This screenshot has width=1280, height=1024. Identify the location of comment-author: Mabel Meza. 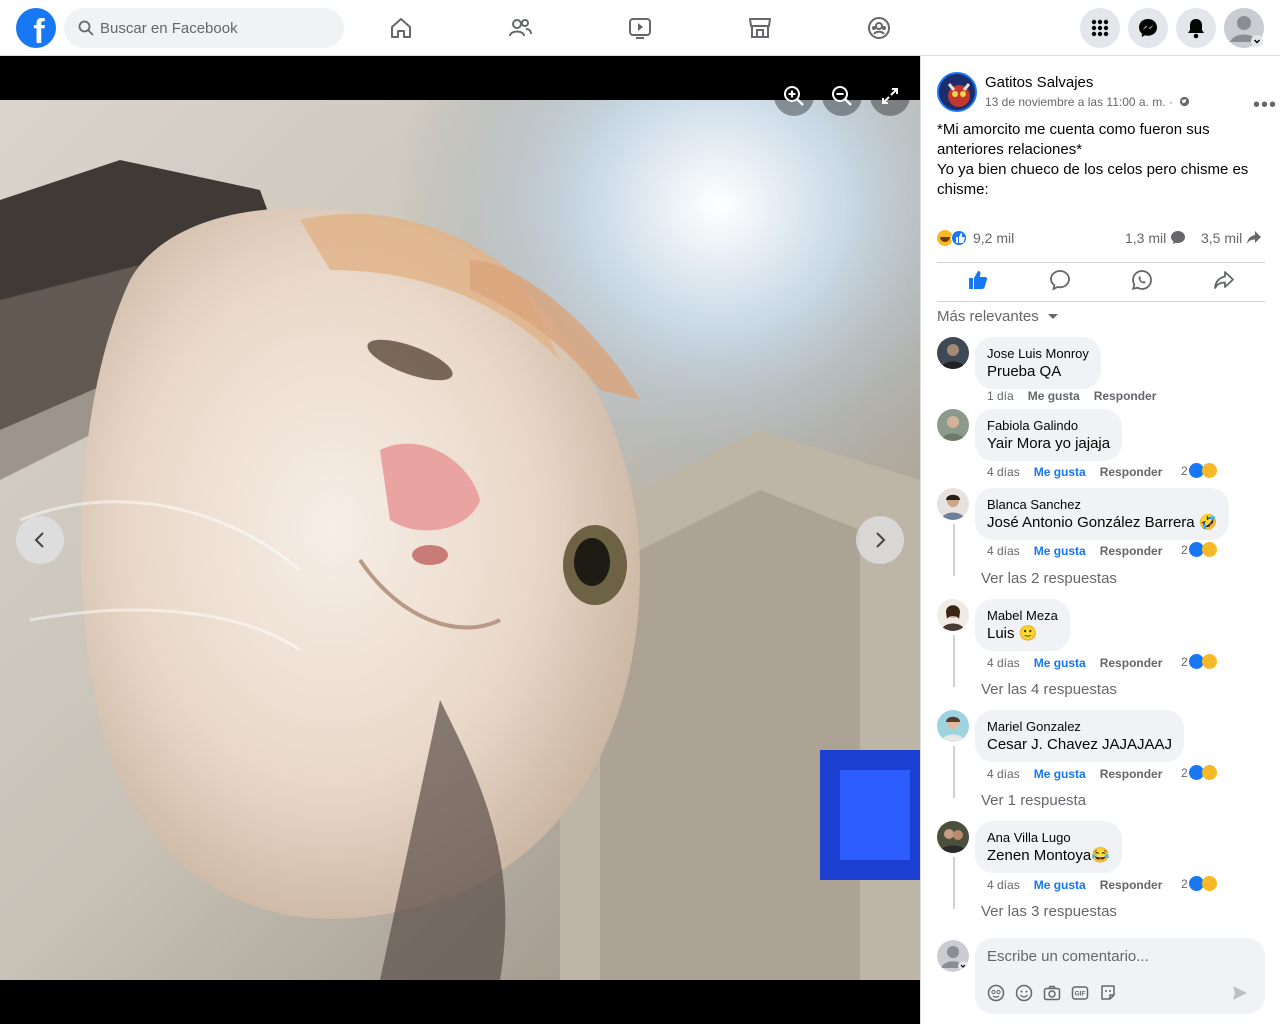
(1022, 615).